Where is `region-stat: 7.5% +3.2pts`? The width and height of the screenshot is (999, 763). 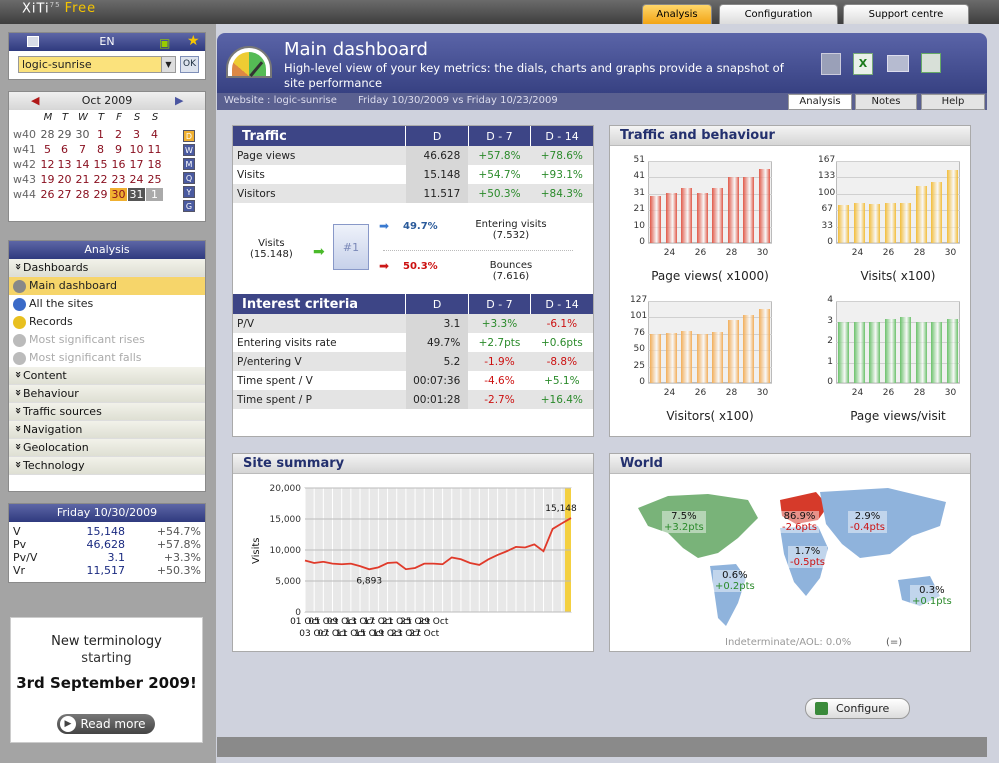 region-stat: 7.5% +3.2pts is located at coordinates (684, 522).